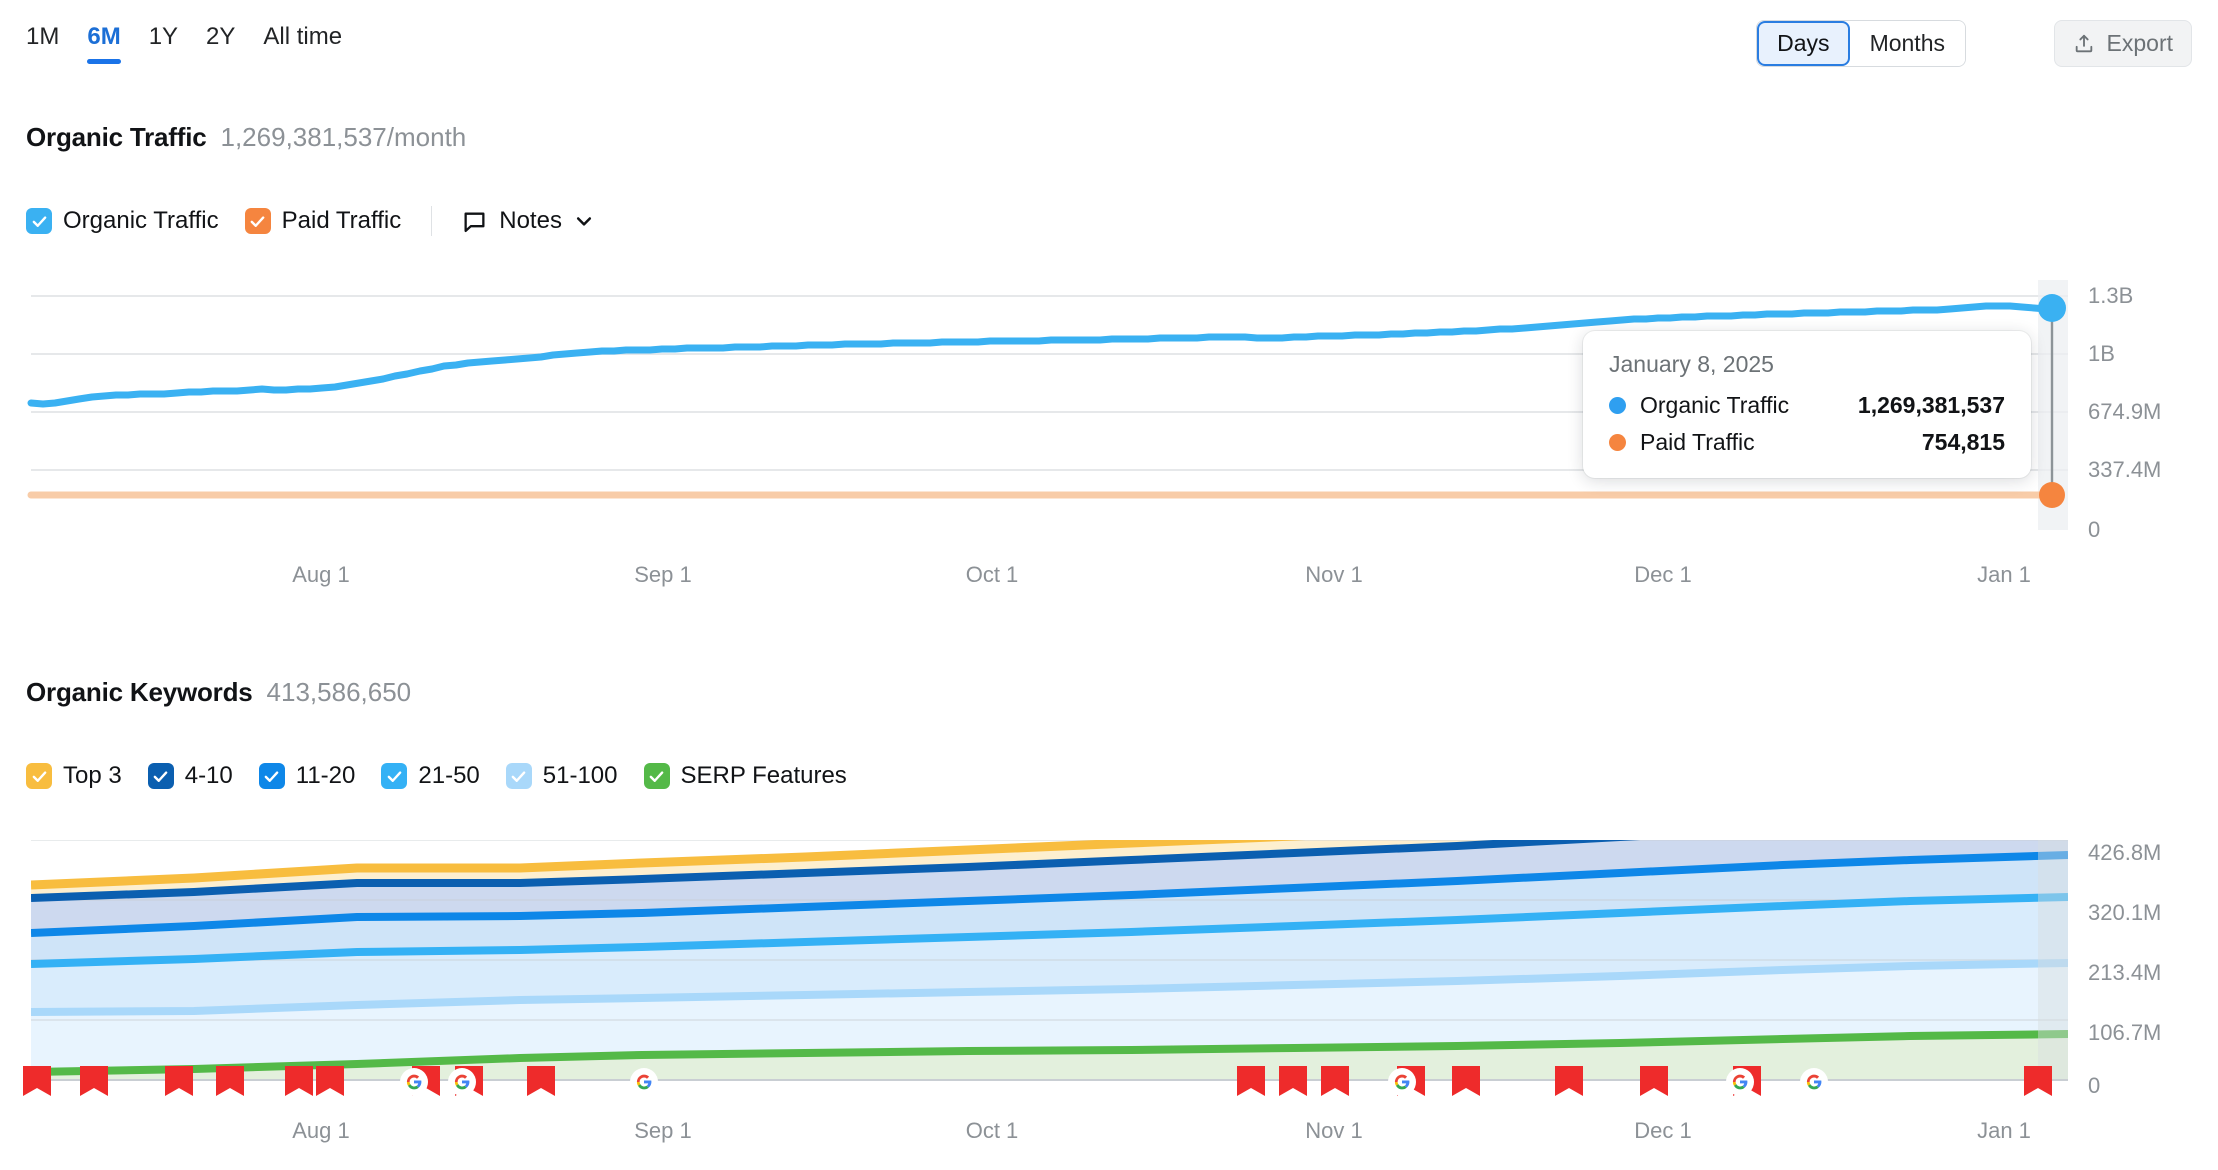  What do you see at coordinates (1109, 36) in the screenshot?
I see `top-toolbar: 1M 6M 1Y 2Y All time Days Months Export` at bounding box center [1109, 36].